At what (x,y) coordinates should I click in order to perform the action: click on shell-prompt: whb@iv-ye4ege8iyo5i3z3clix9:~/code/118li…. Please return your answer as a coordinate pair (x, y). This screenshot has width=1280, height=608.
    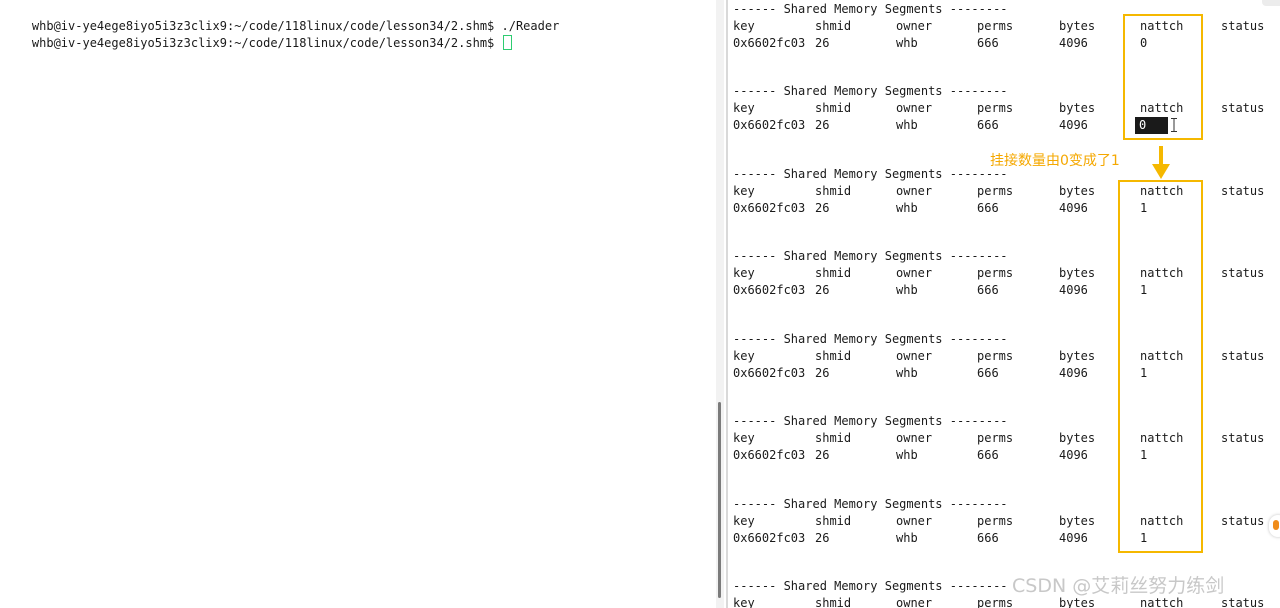
    Looking at the image, I should click on (263, 43).